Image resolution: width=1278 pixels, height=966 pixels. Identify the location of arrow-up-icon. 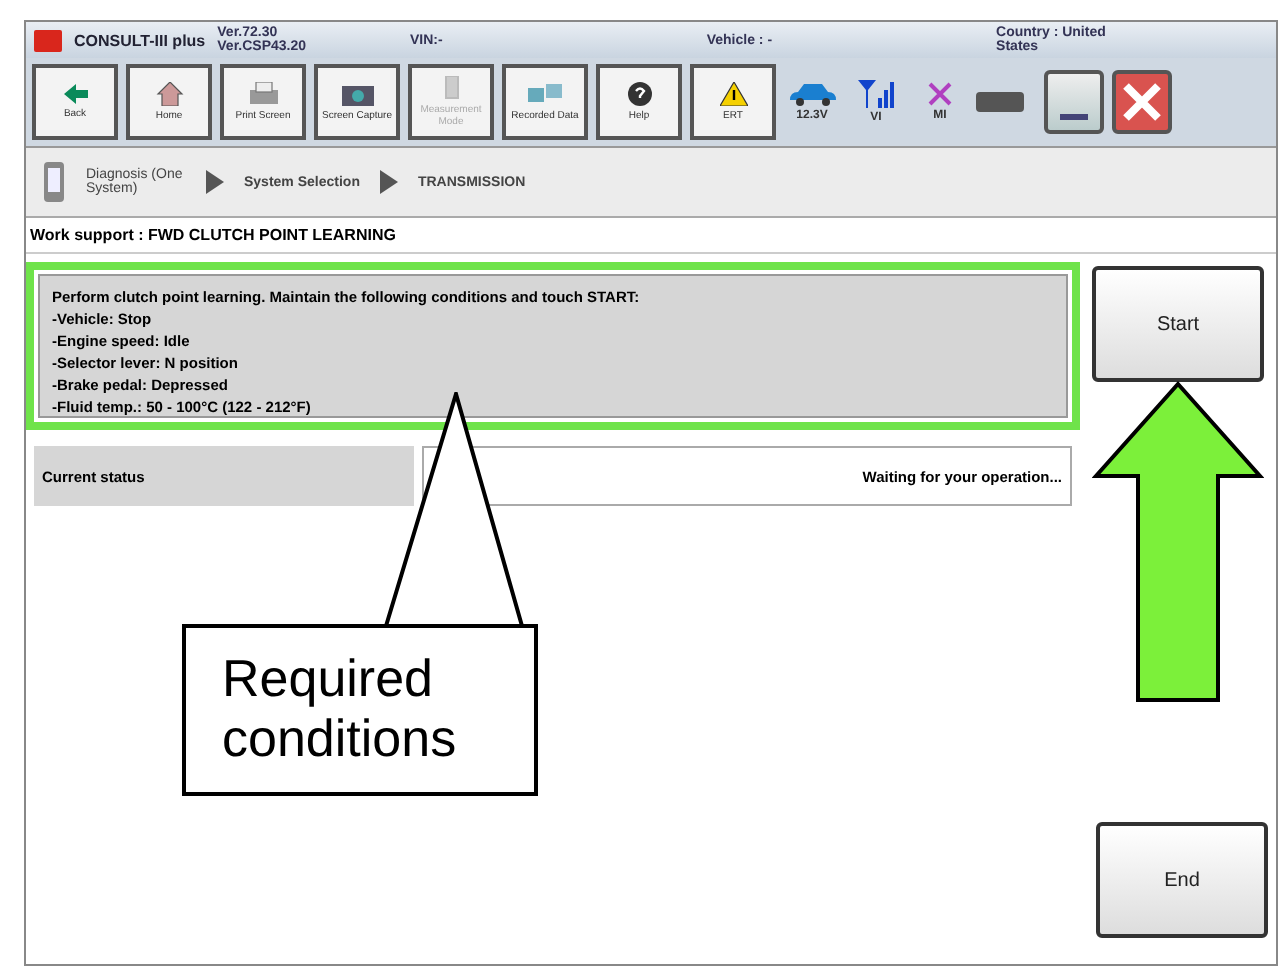
(1178, 542).